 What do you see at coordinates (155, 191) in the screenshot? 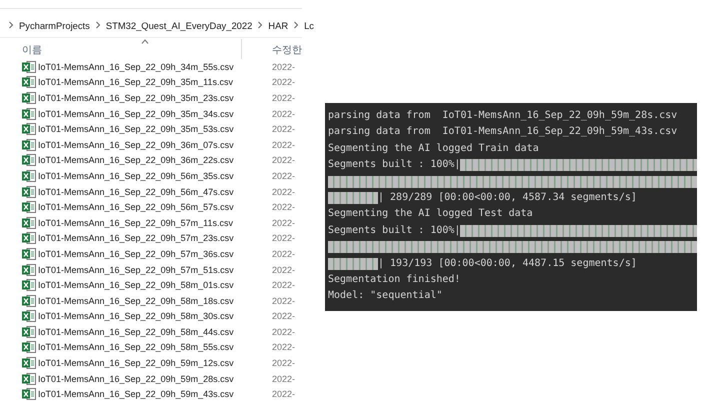
I see `file-name: IoT01-MemsAnn_16_Sep_22_09h_56m_47s.csv` at bounding box center [155, 191].